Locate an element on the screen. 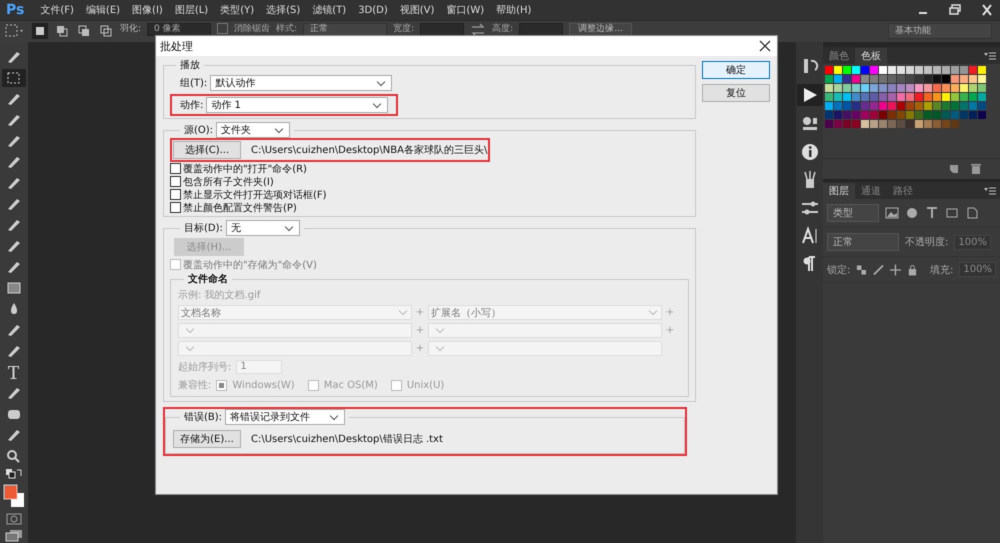  dialog-button: 复位 is located at coordinates (736, 93).